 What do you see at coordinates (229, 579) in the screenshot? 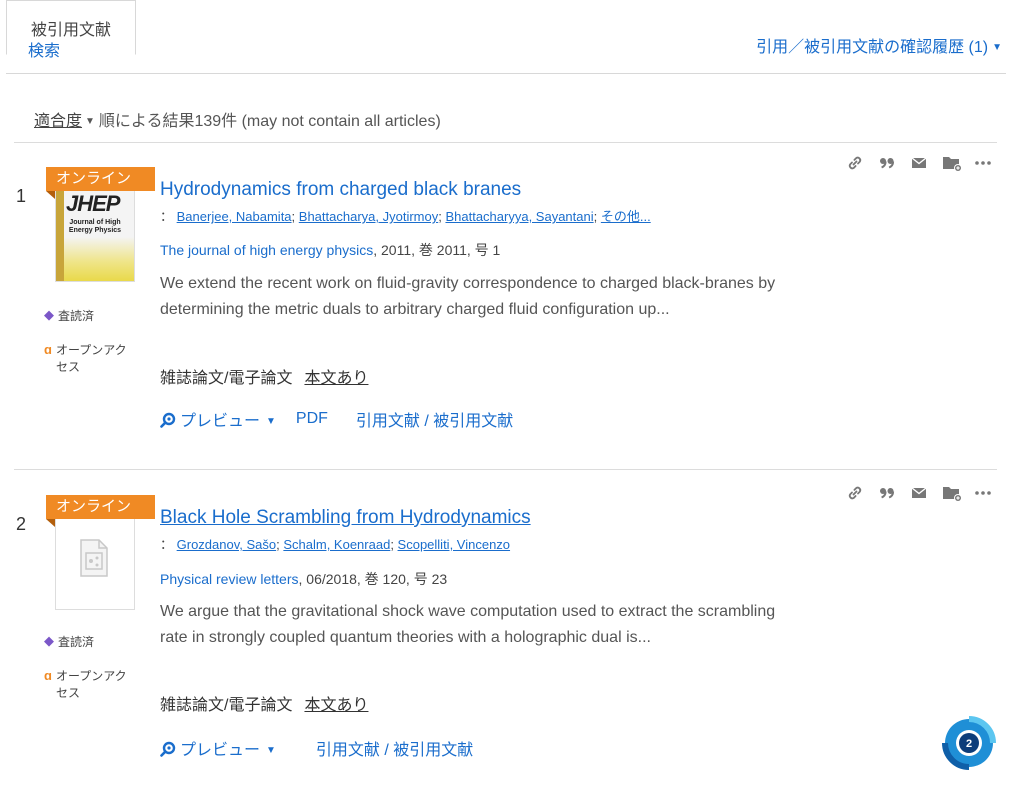
I see `journal-link: Physical review letters` at bounding box center [229, 579].